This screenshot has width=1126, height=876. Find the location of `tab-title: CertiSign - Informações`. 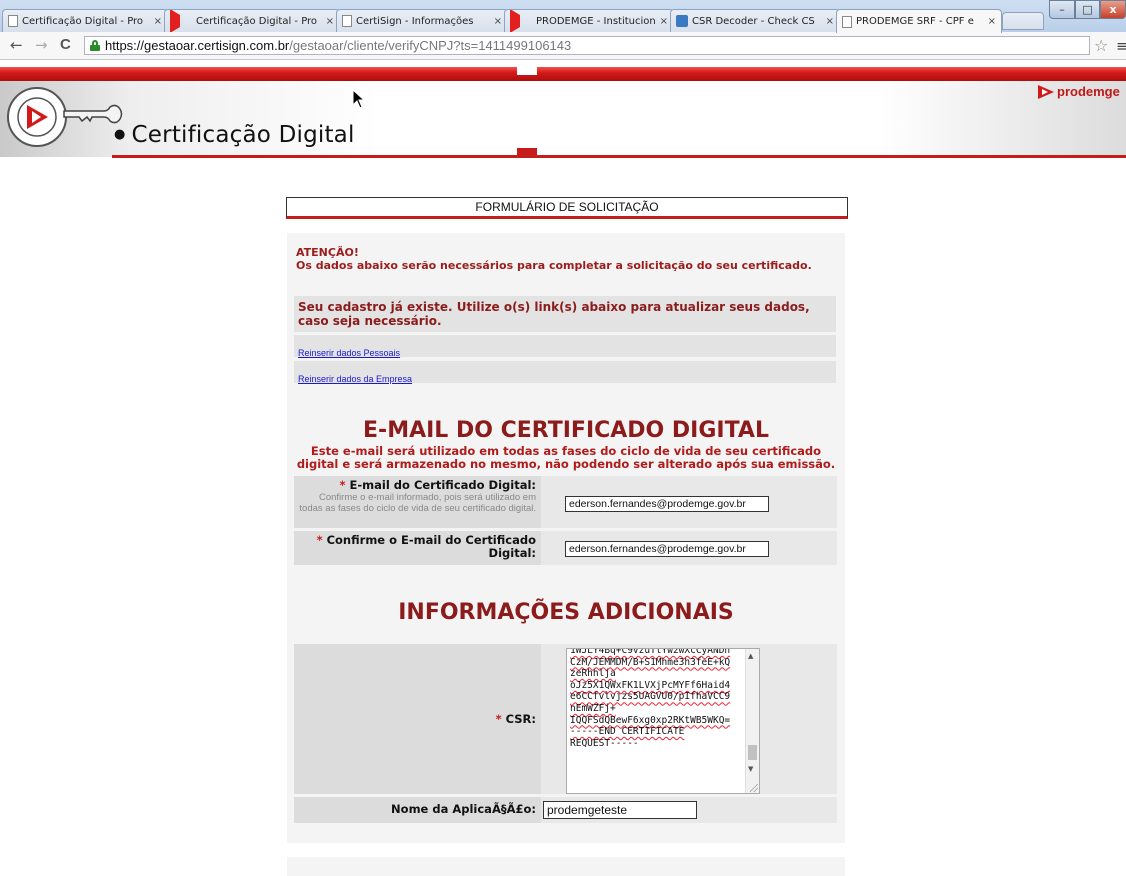

tab-title: CertiSign - Informações is located at coordinates (415, 21).